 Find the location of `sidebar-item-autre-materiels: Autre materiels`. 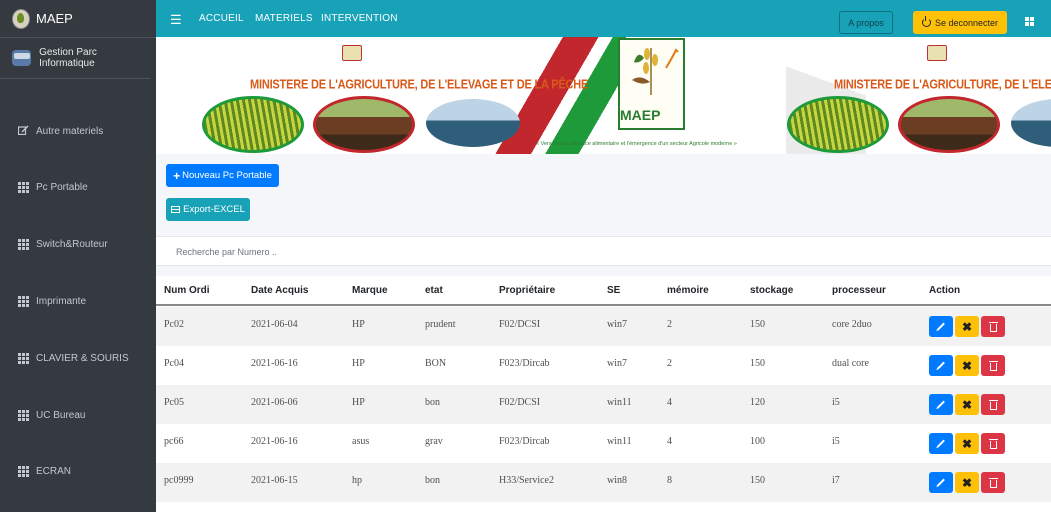

sidebar-item-autre-materiels: Autre materiels is located at coordinates (78, 131).